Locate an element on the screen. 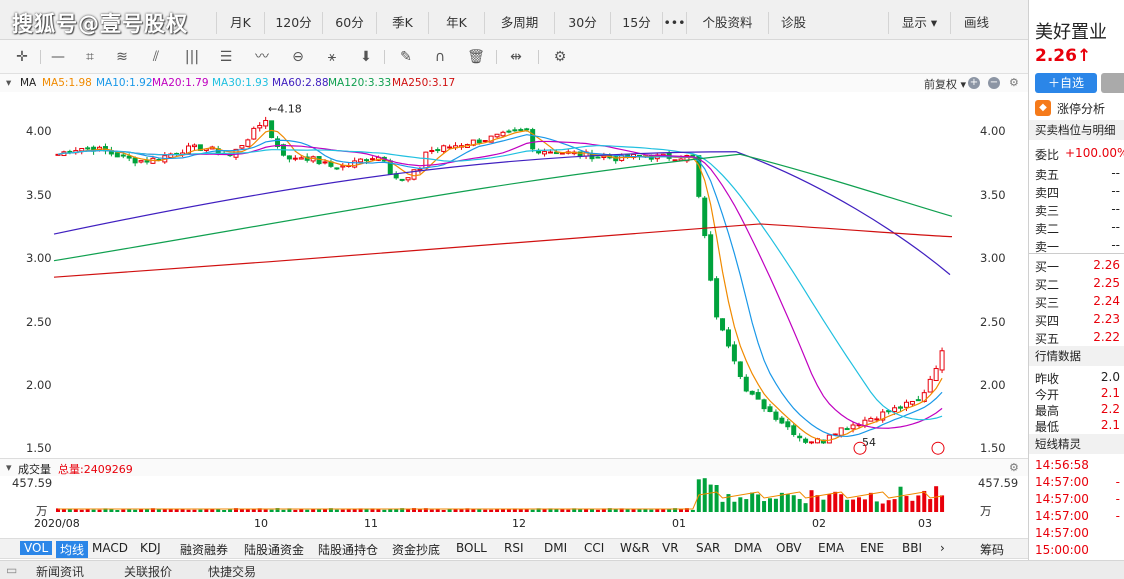  magnet-icon: ∩ is located at coordinates (440, 57).